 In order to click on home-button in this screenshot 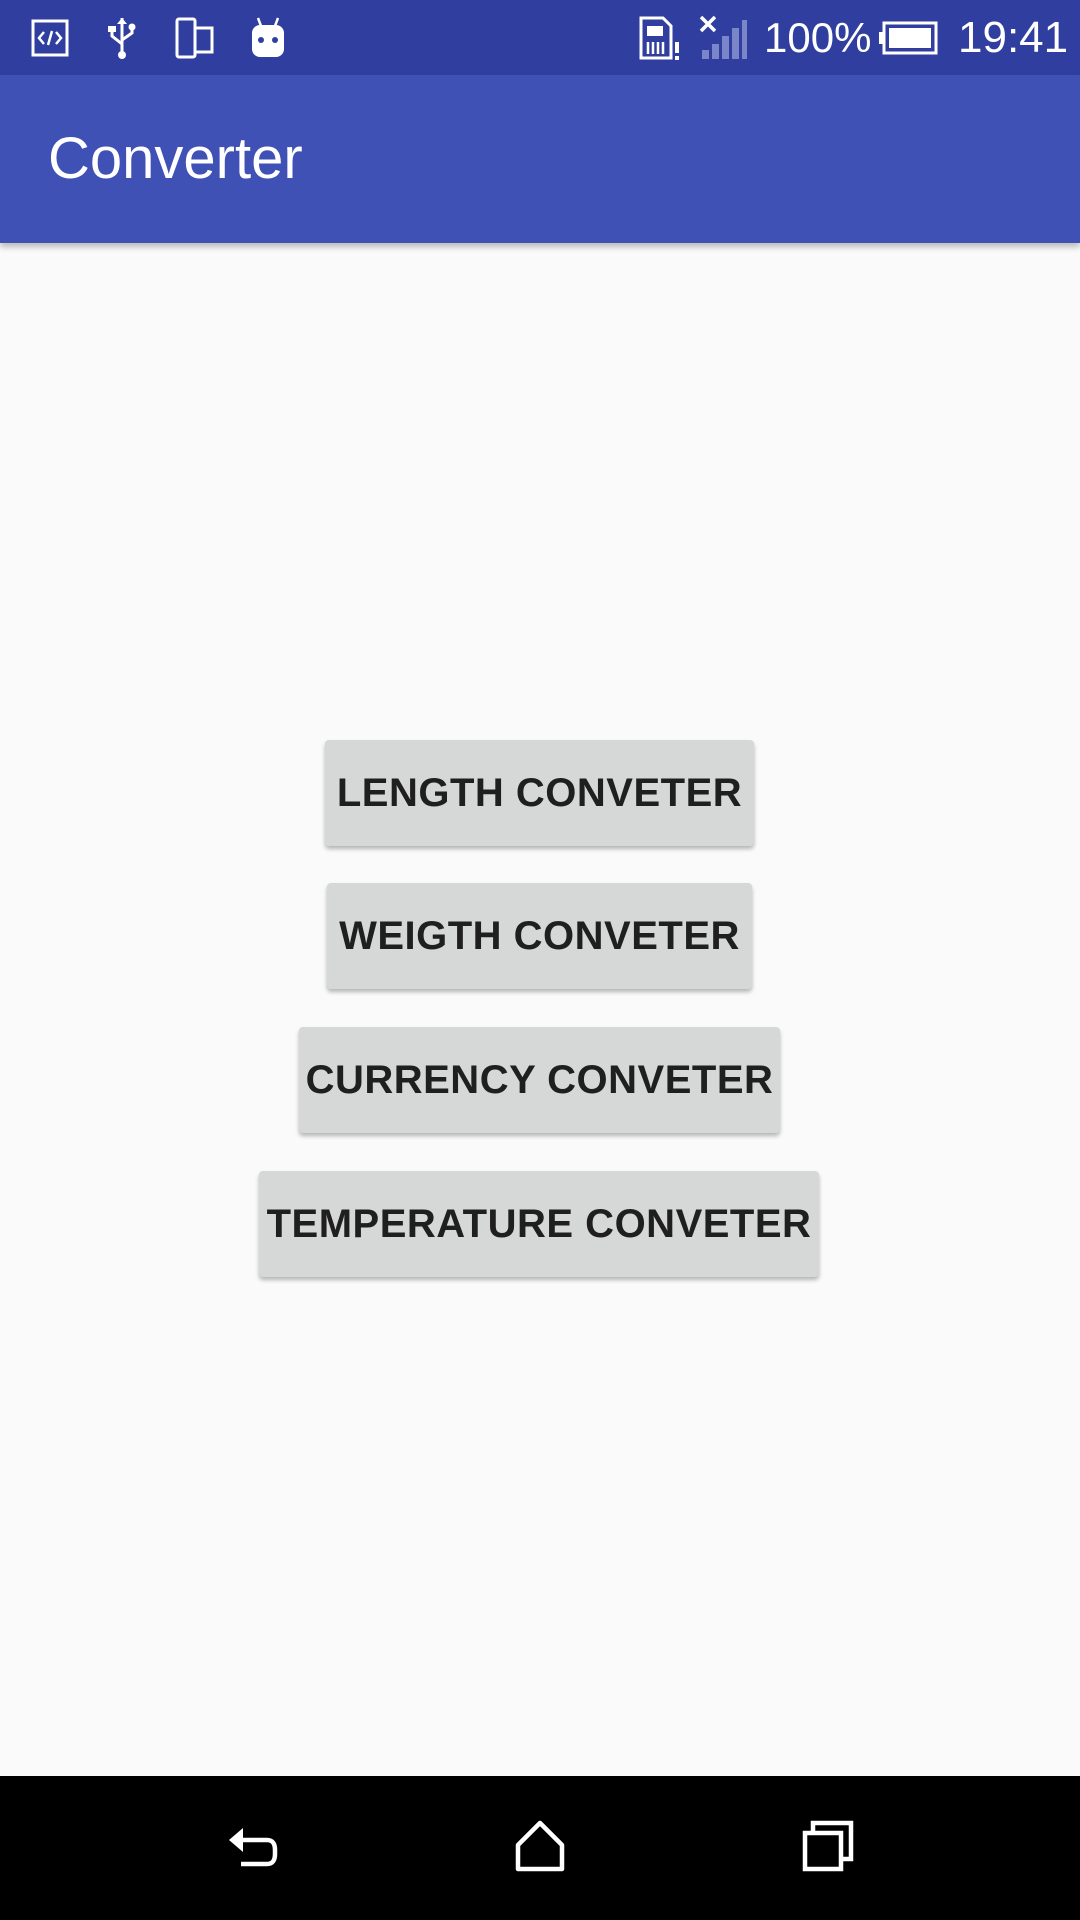, I will do `click(540, 1848)`.